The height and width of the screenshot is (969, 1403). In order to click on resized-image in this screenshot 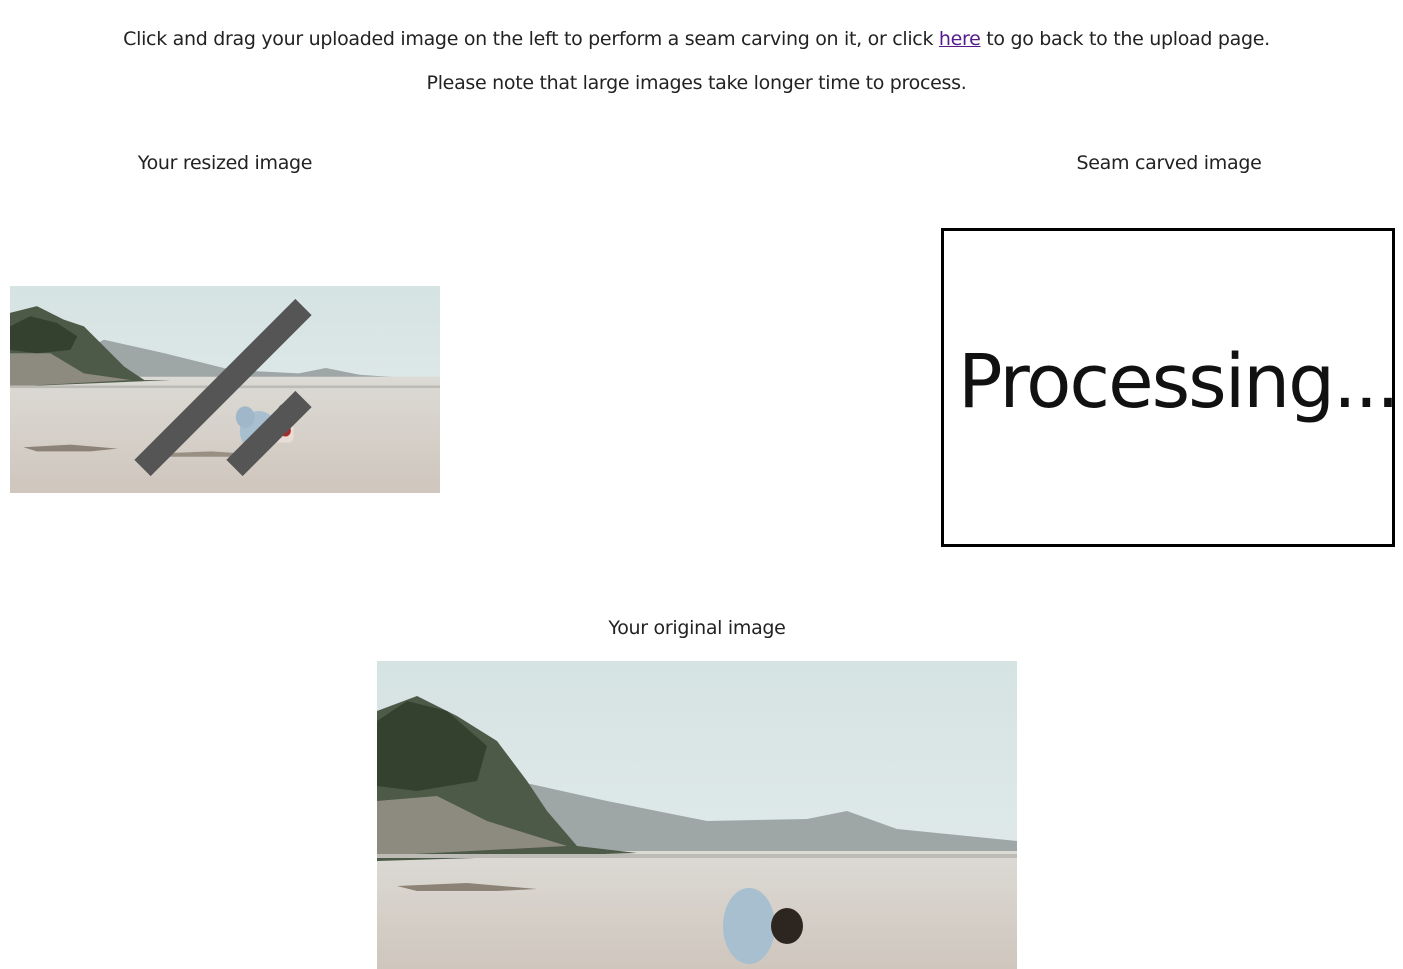, I will do `click(225, 389)`.